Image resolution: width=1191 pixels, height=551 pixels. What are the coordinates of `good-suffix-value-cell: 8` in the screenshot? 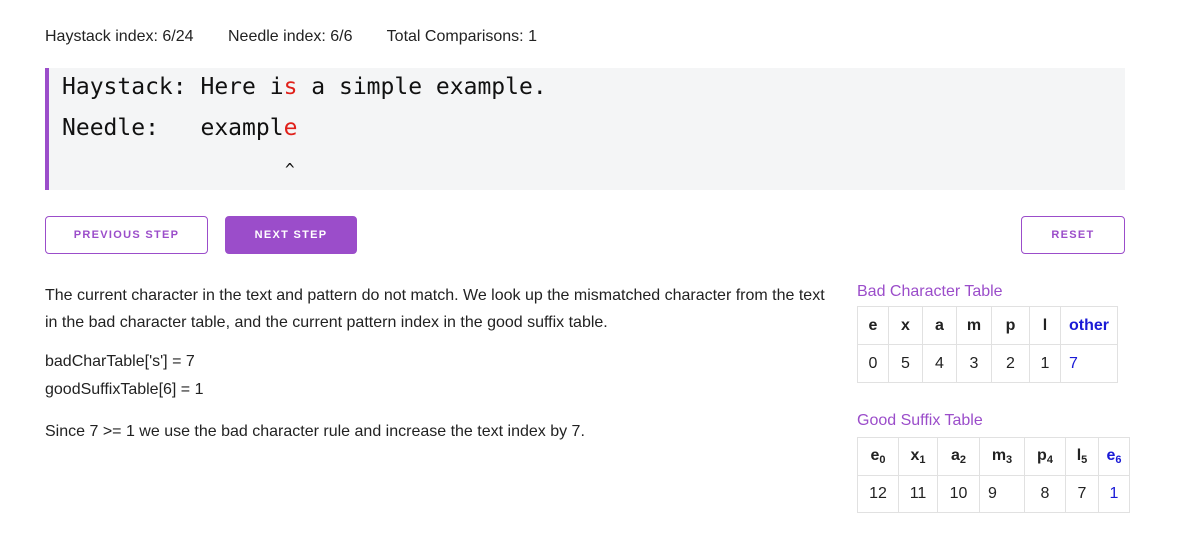 It's located at (1045, 494).